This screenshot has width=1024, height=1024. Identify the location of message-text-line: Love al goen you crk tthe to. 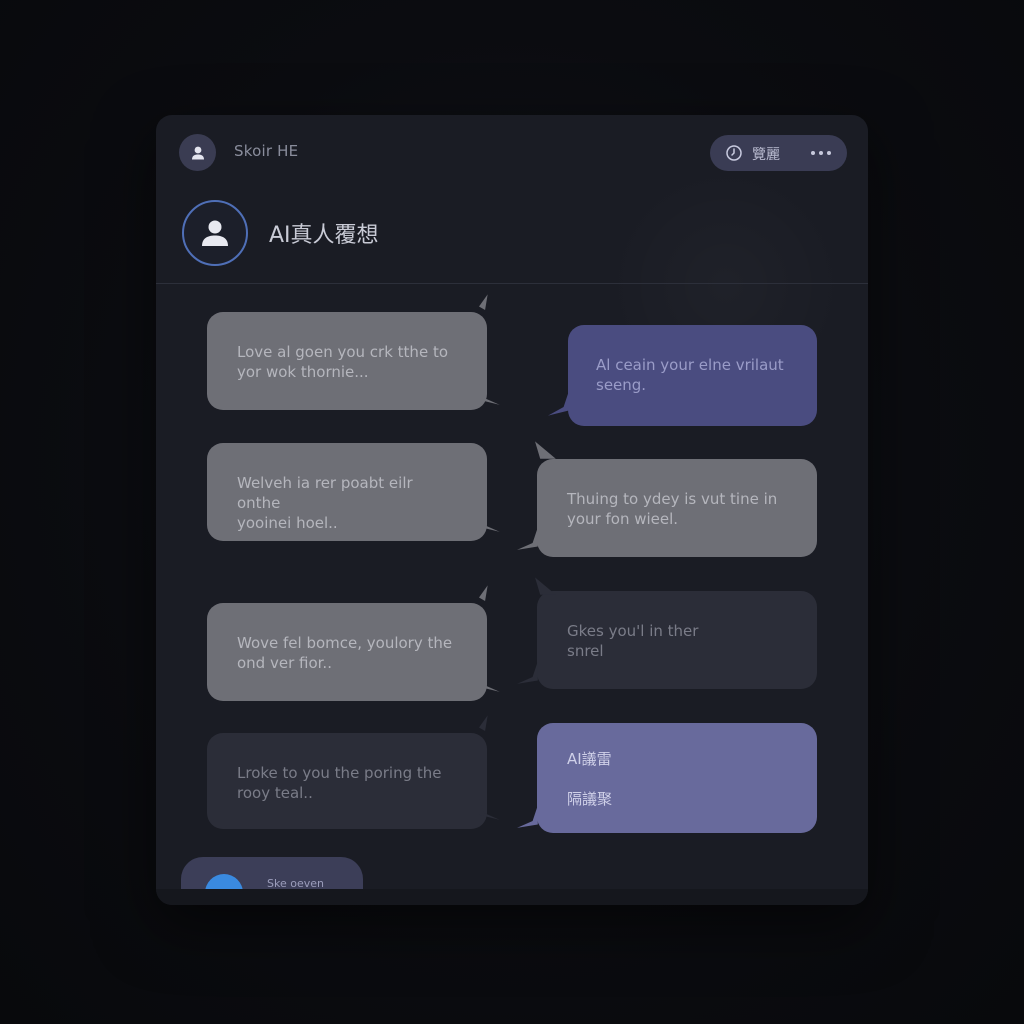
(342, 352).